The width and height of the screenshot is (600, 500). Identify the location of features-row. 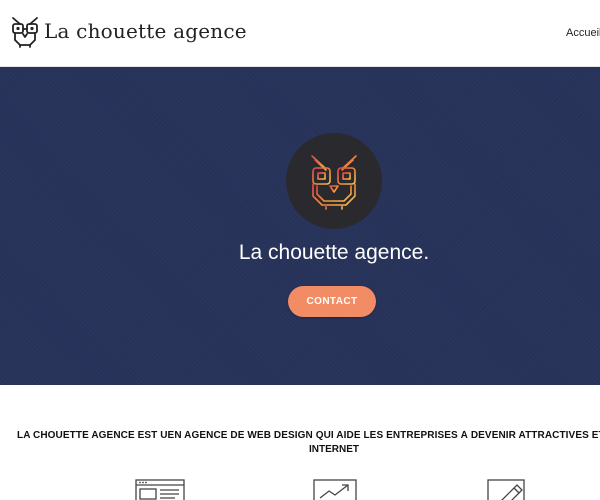
(300, 488).